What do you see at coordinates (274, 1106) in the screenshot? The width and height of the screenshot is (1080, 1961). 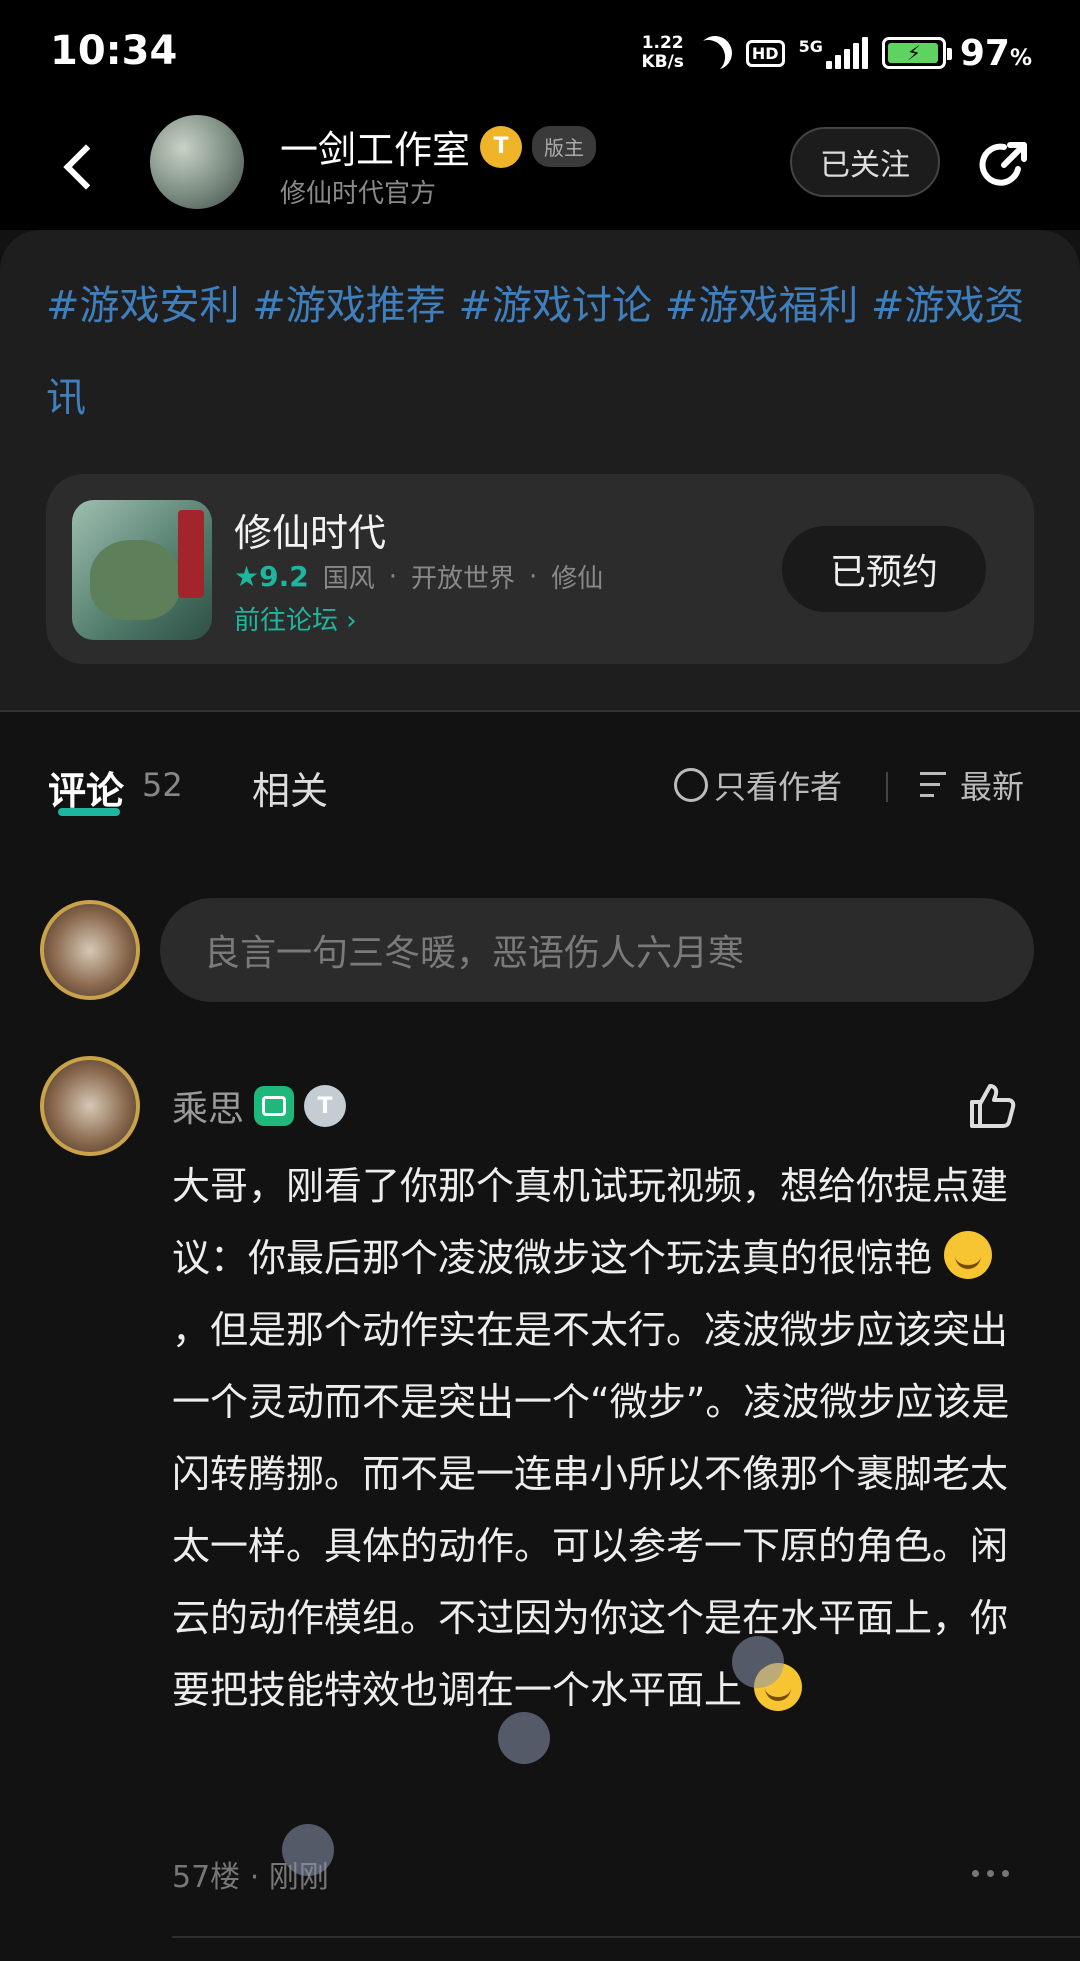 I see `level-badge-icon` at bounding box center [274, 1106].